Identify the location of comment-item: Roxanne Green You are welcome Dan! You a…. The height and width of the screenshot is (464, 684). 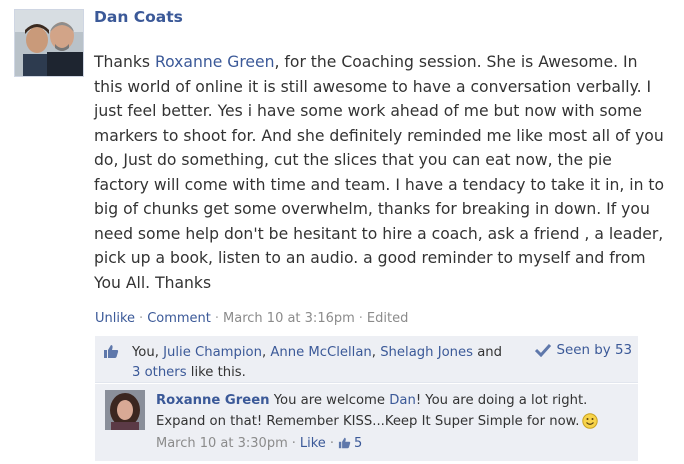
(366, 422).